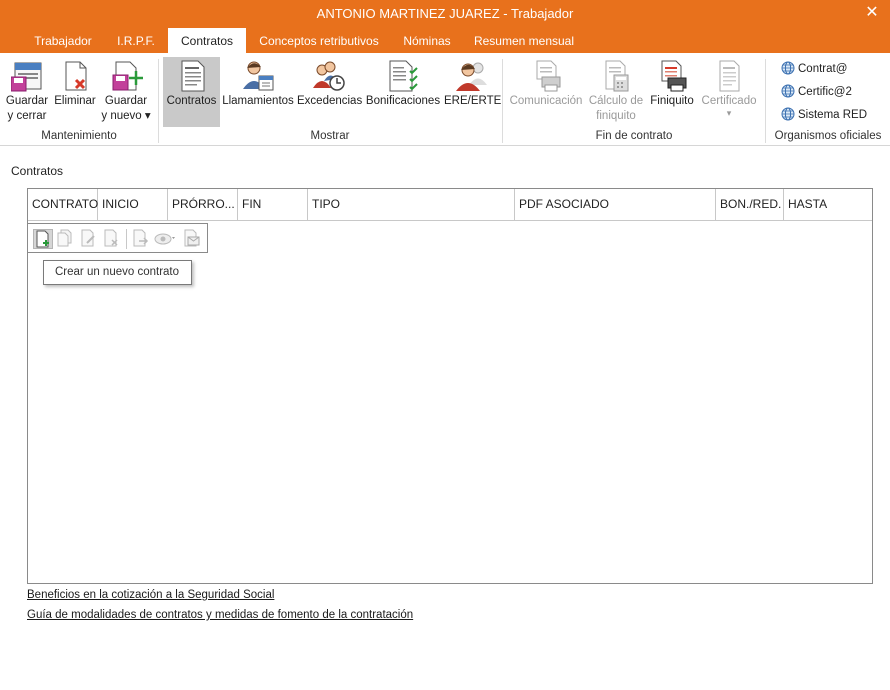 The width and height of the screenshot is (890, 690). I want to click on new-document-button, so click(43, 239).